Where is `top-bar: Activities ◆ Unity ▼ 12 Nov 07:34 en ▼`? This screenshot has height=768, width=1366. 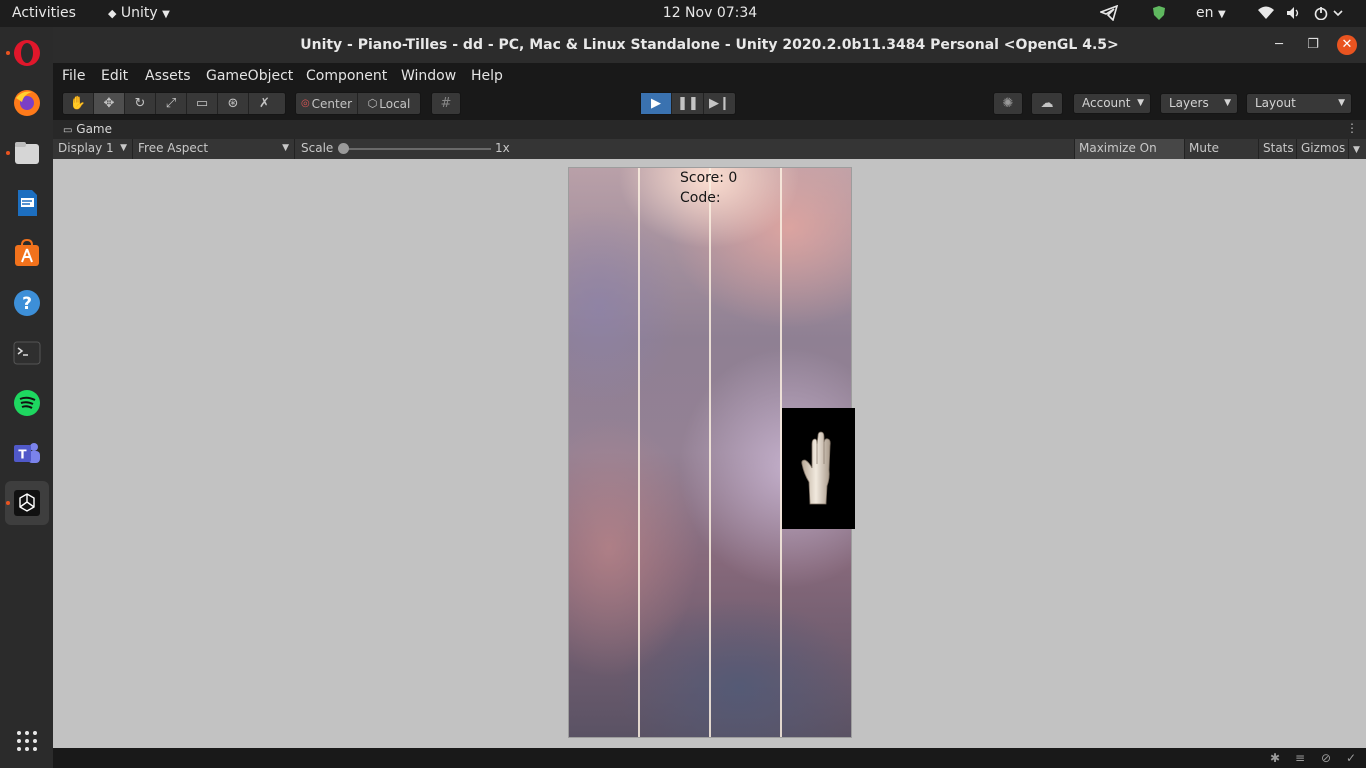
top-bar: Activities ◆ Unity ▼ 12 Nov 07:34 en ▼ is located at coordinates (683, 13).